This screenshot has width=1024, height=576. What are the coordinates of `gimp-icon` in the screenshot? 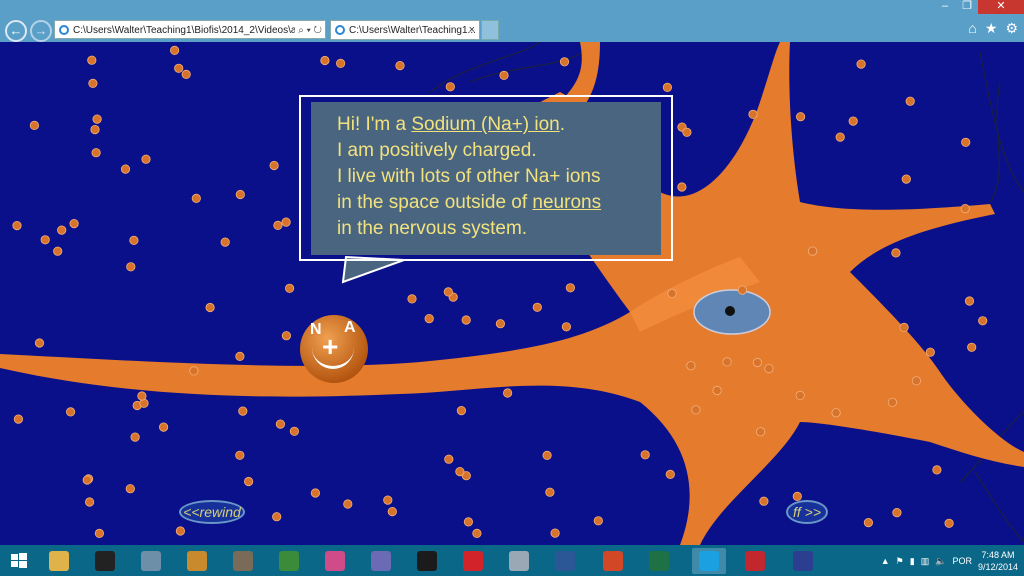 It's located at (243, 561).